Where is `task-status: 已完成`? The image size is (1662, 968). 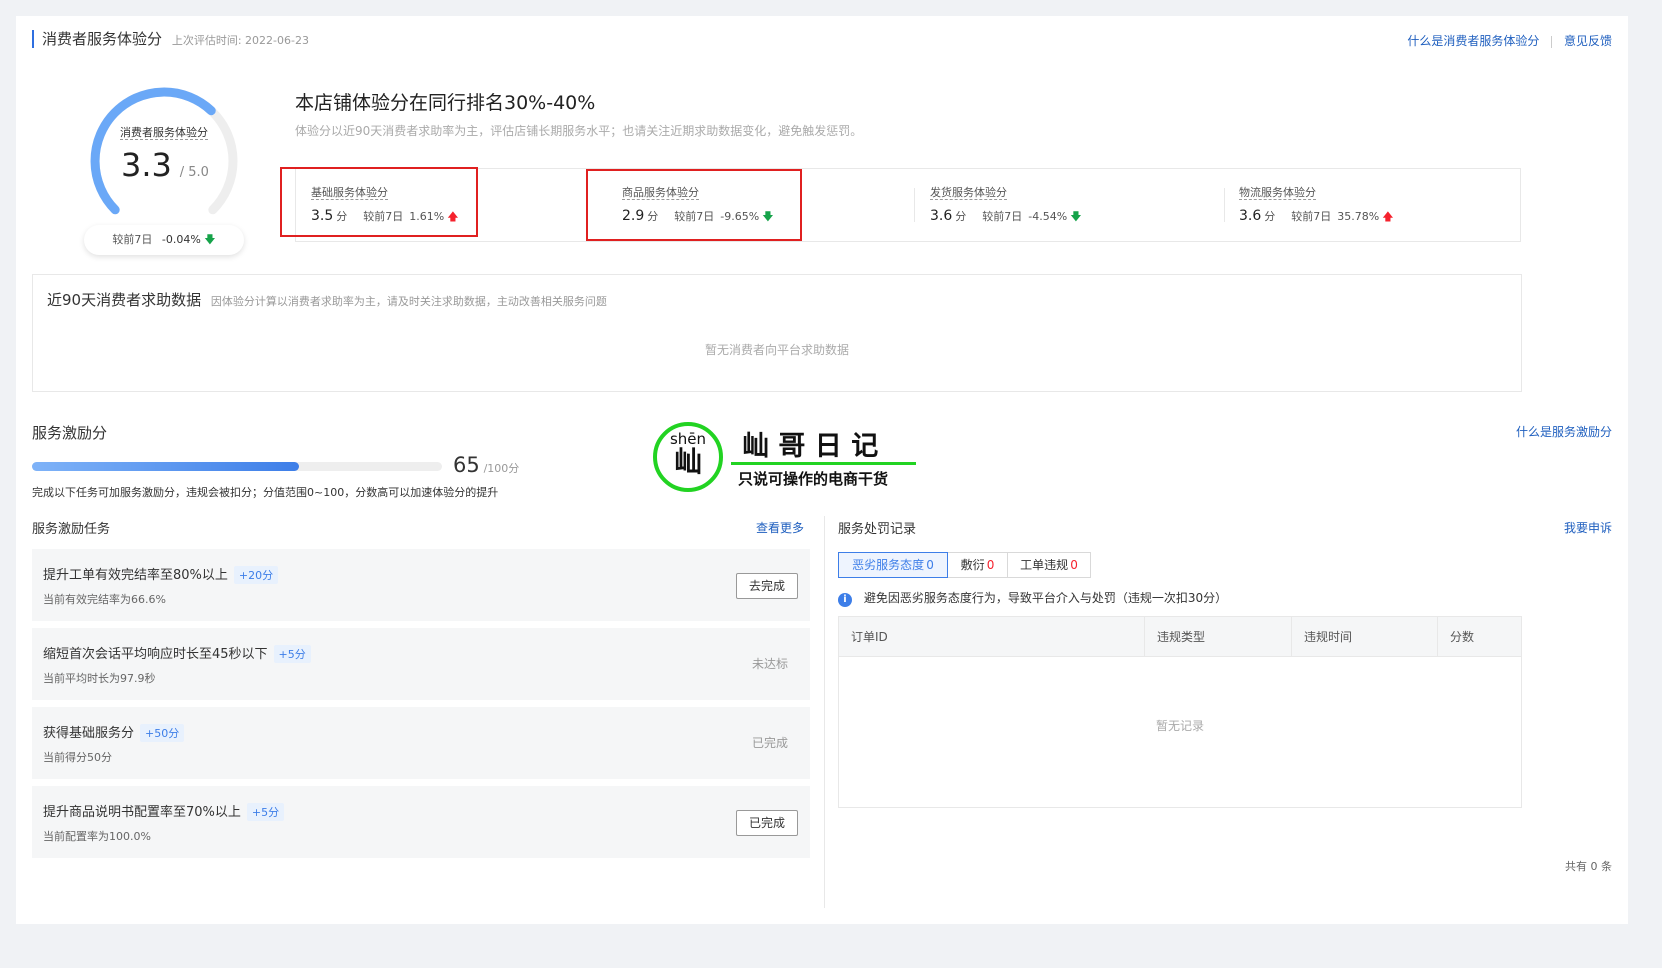
task-status: 已完成 is located at coordinates (769, 743).